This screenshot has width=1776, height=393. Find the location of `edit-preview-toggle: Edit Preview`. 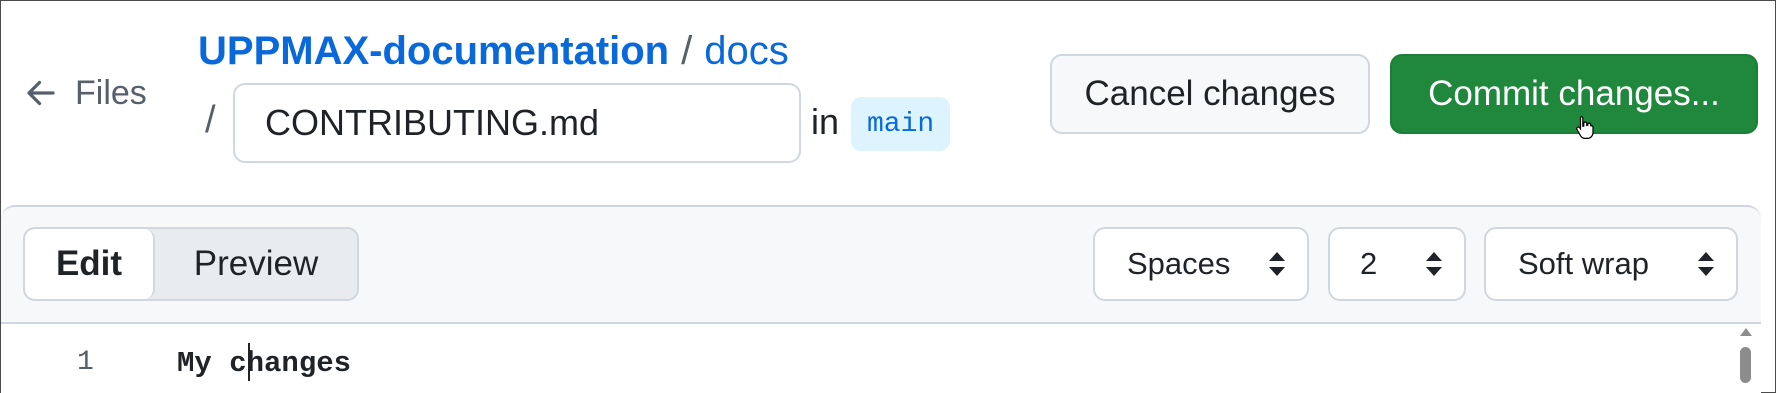

edit-preview-toggle: Edit Preview is located at coordinates (191, 264).